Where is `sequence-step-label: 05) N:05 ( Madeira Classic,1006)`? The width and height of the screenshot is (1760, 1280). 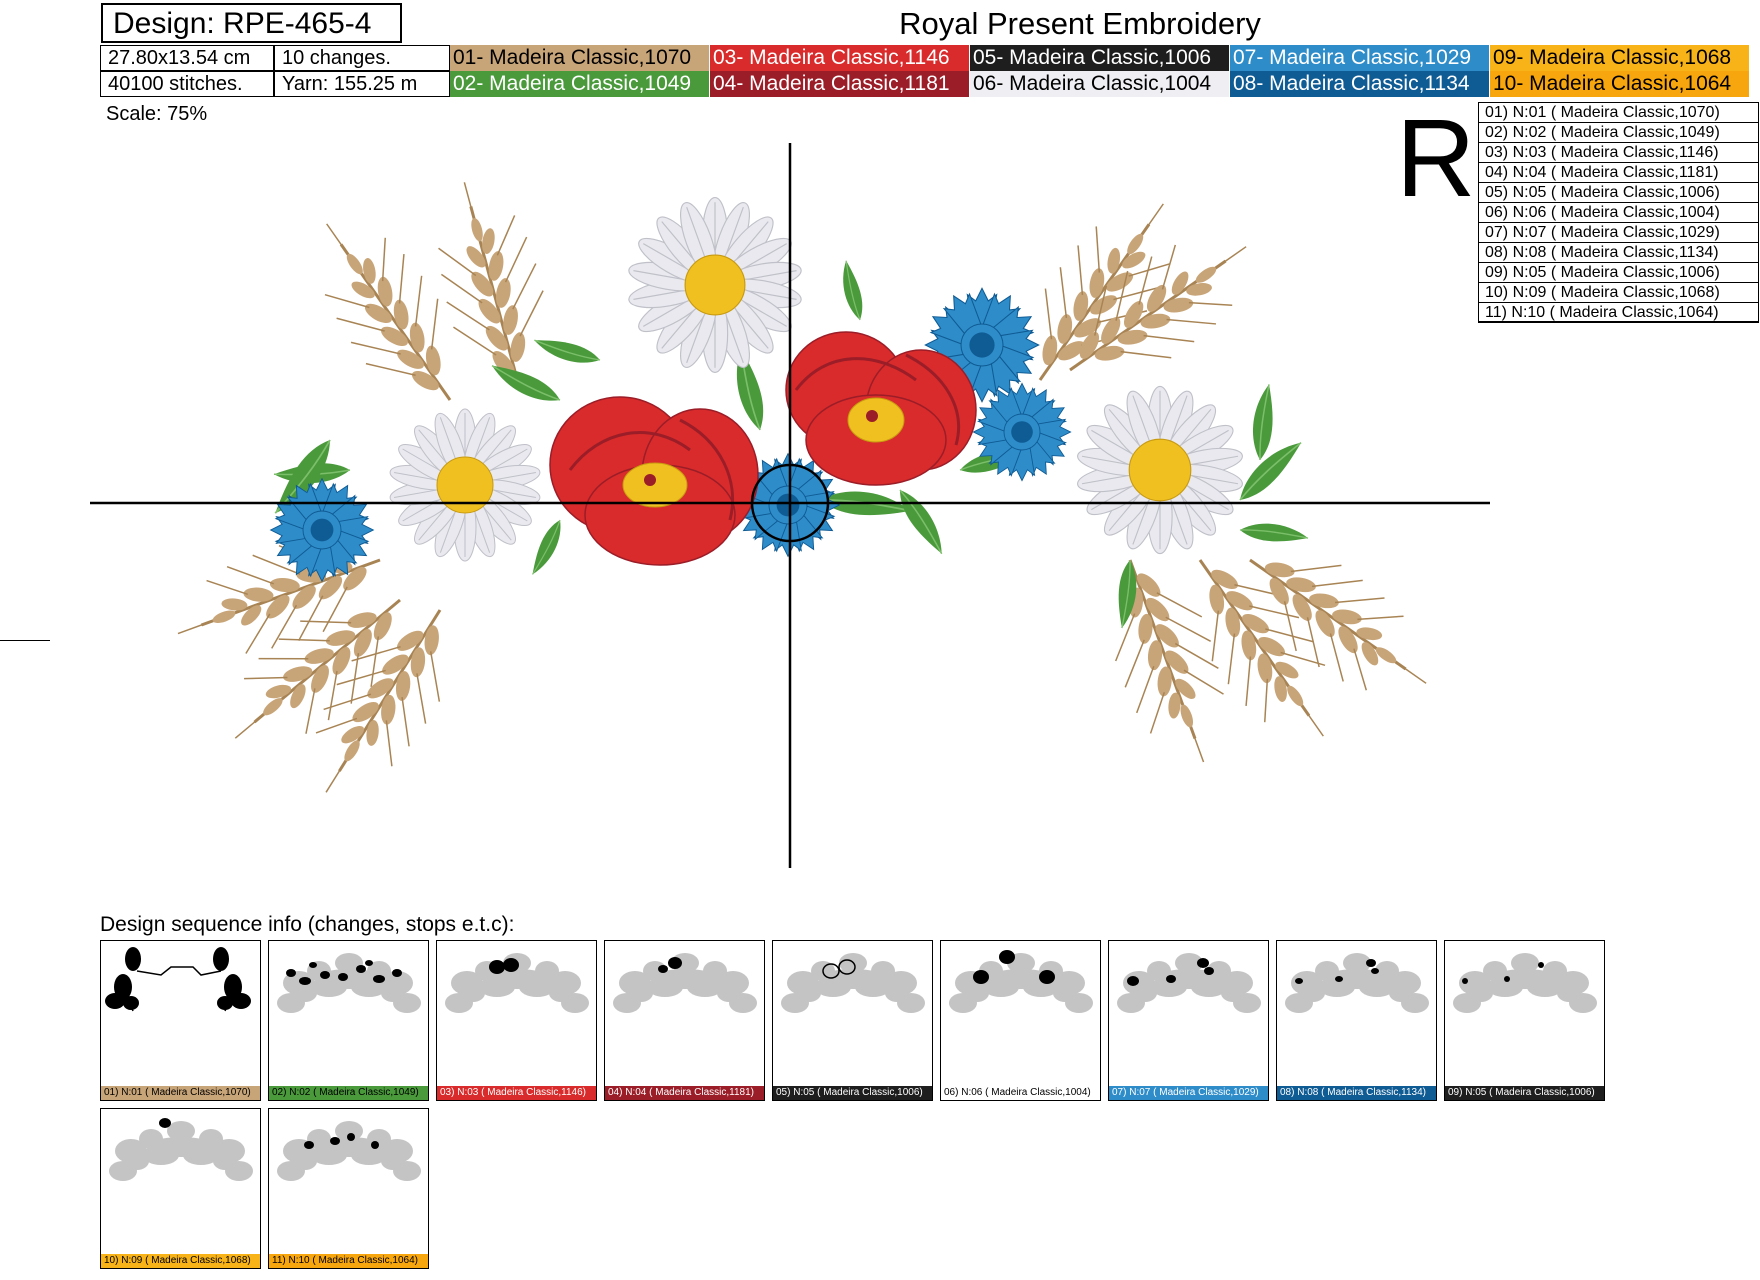 sequence-step-label: 05) N:05 ( Madeira Classic,1006) is located at coordinates (852, 1093).